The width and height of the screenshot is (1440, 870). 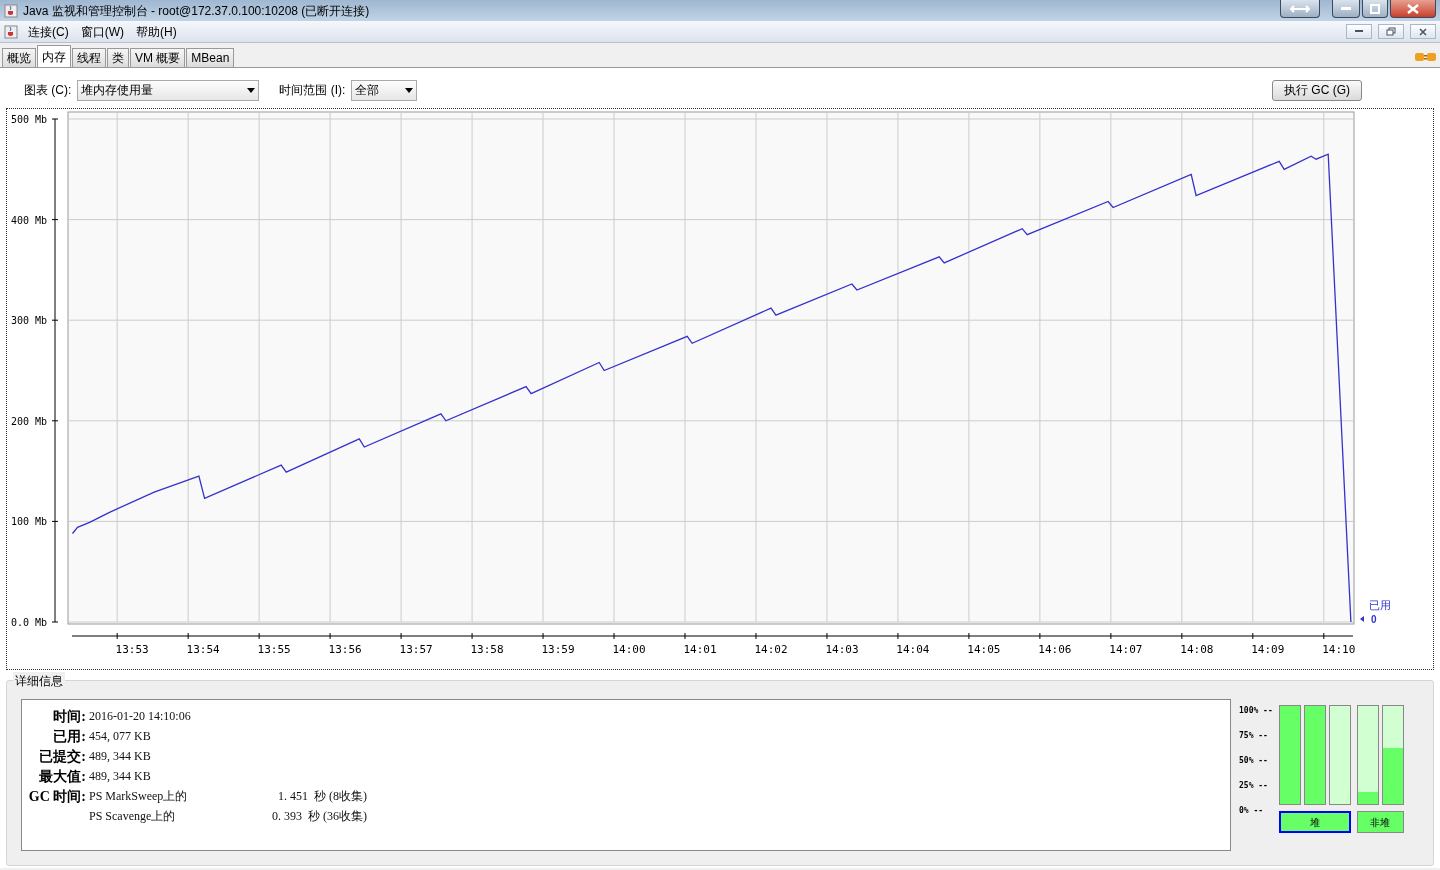 What do you see at coordinates (210, 57) in the screenshot?
I see `tab: MBean` at bounding box center [210, 57].